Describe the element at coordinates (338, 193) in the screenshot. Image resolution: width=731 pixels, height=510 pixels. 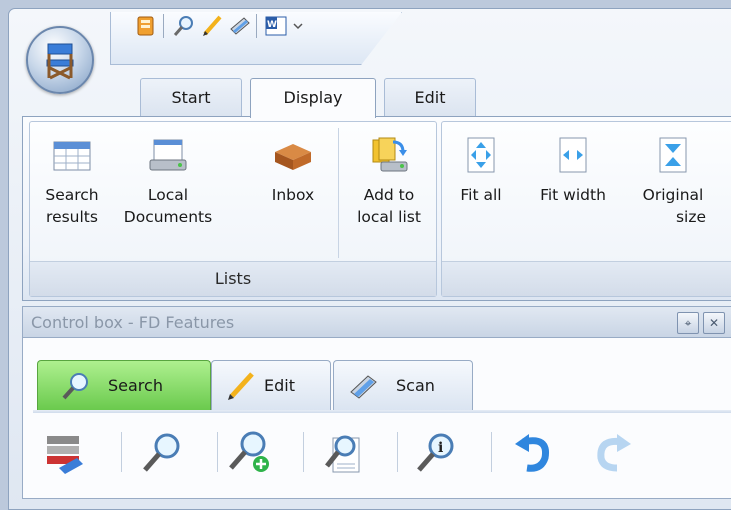
I see `ribbon-separator` at that location.